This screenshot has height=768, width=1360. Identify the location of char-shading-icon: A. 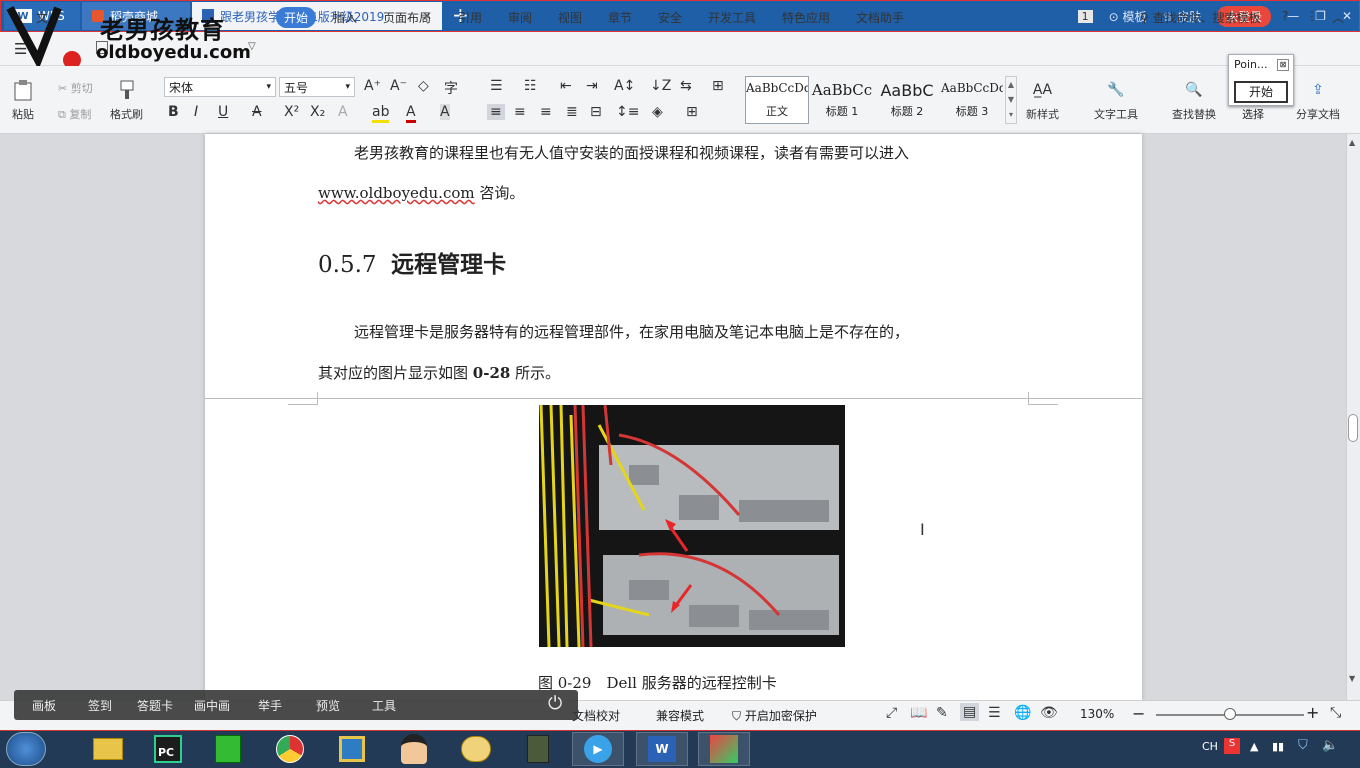
(445, 112).